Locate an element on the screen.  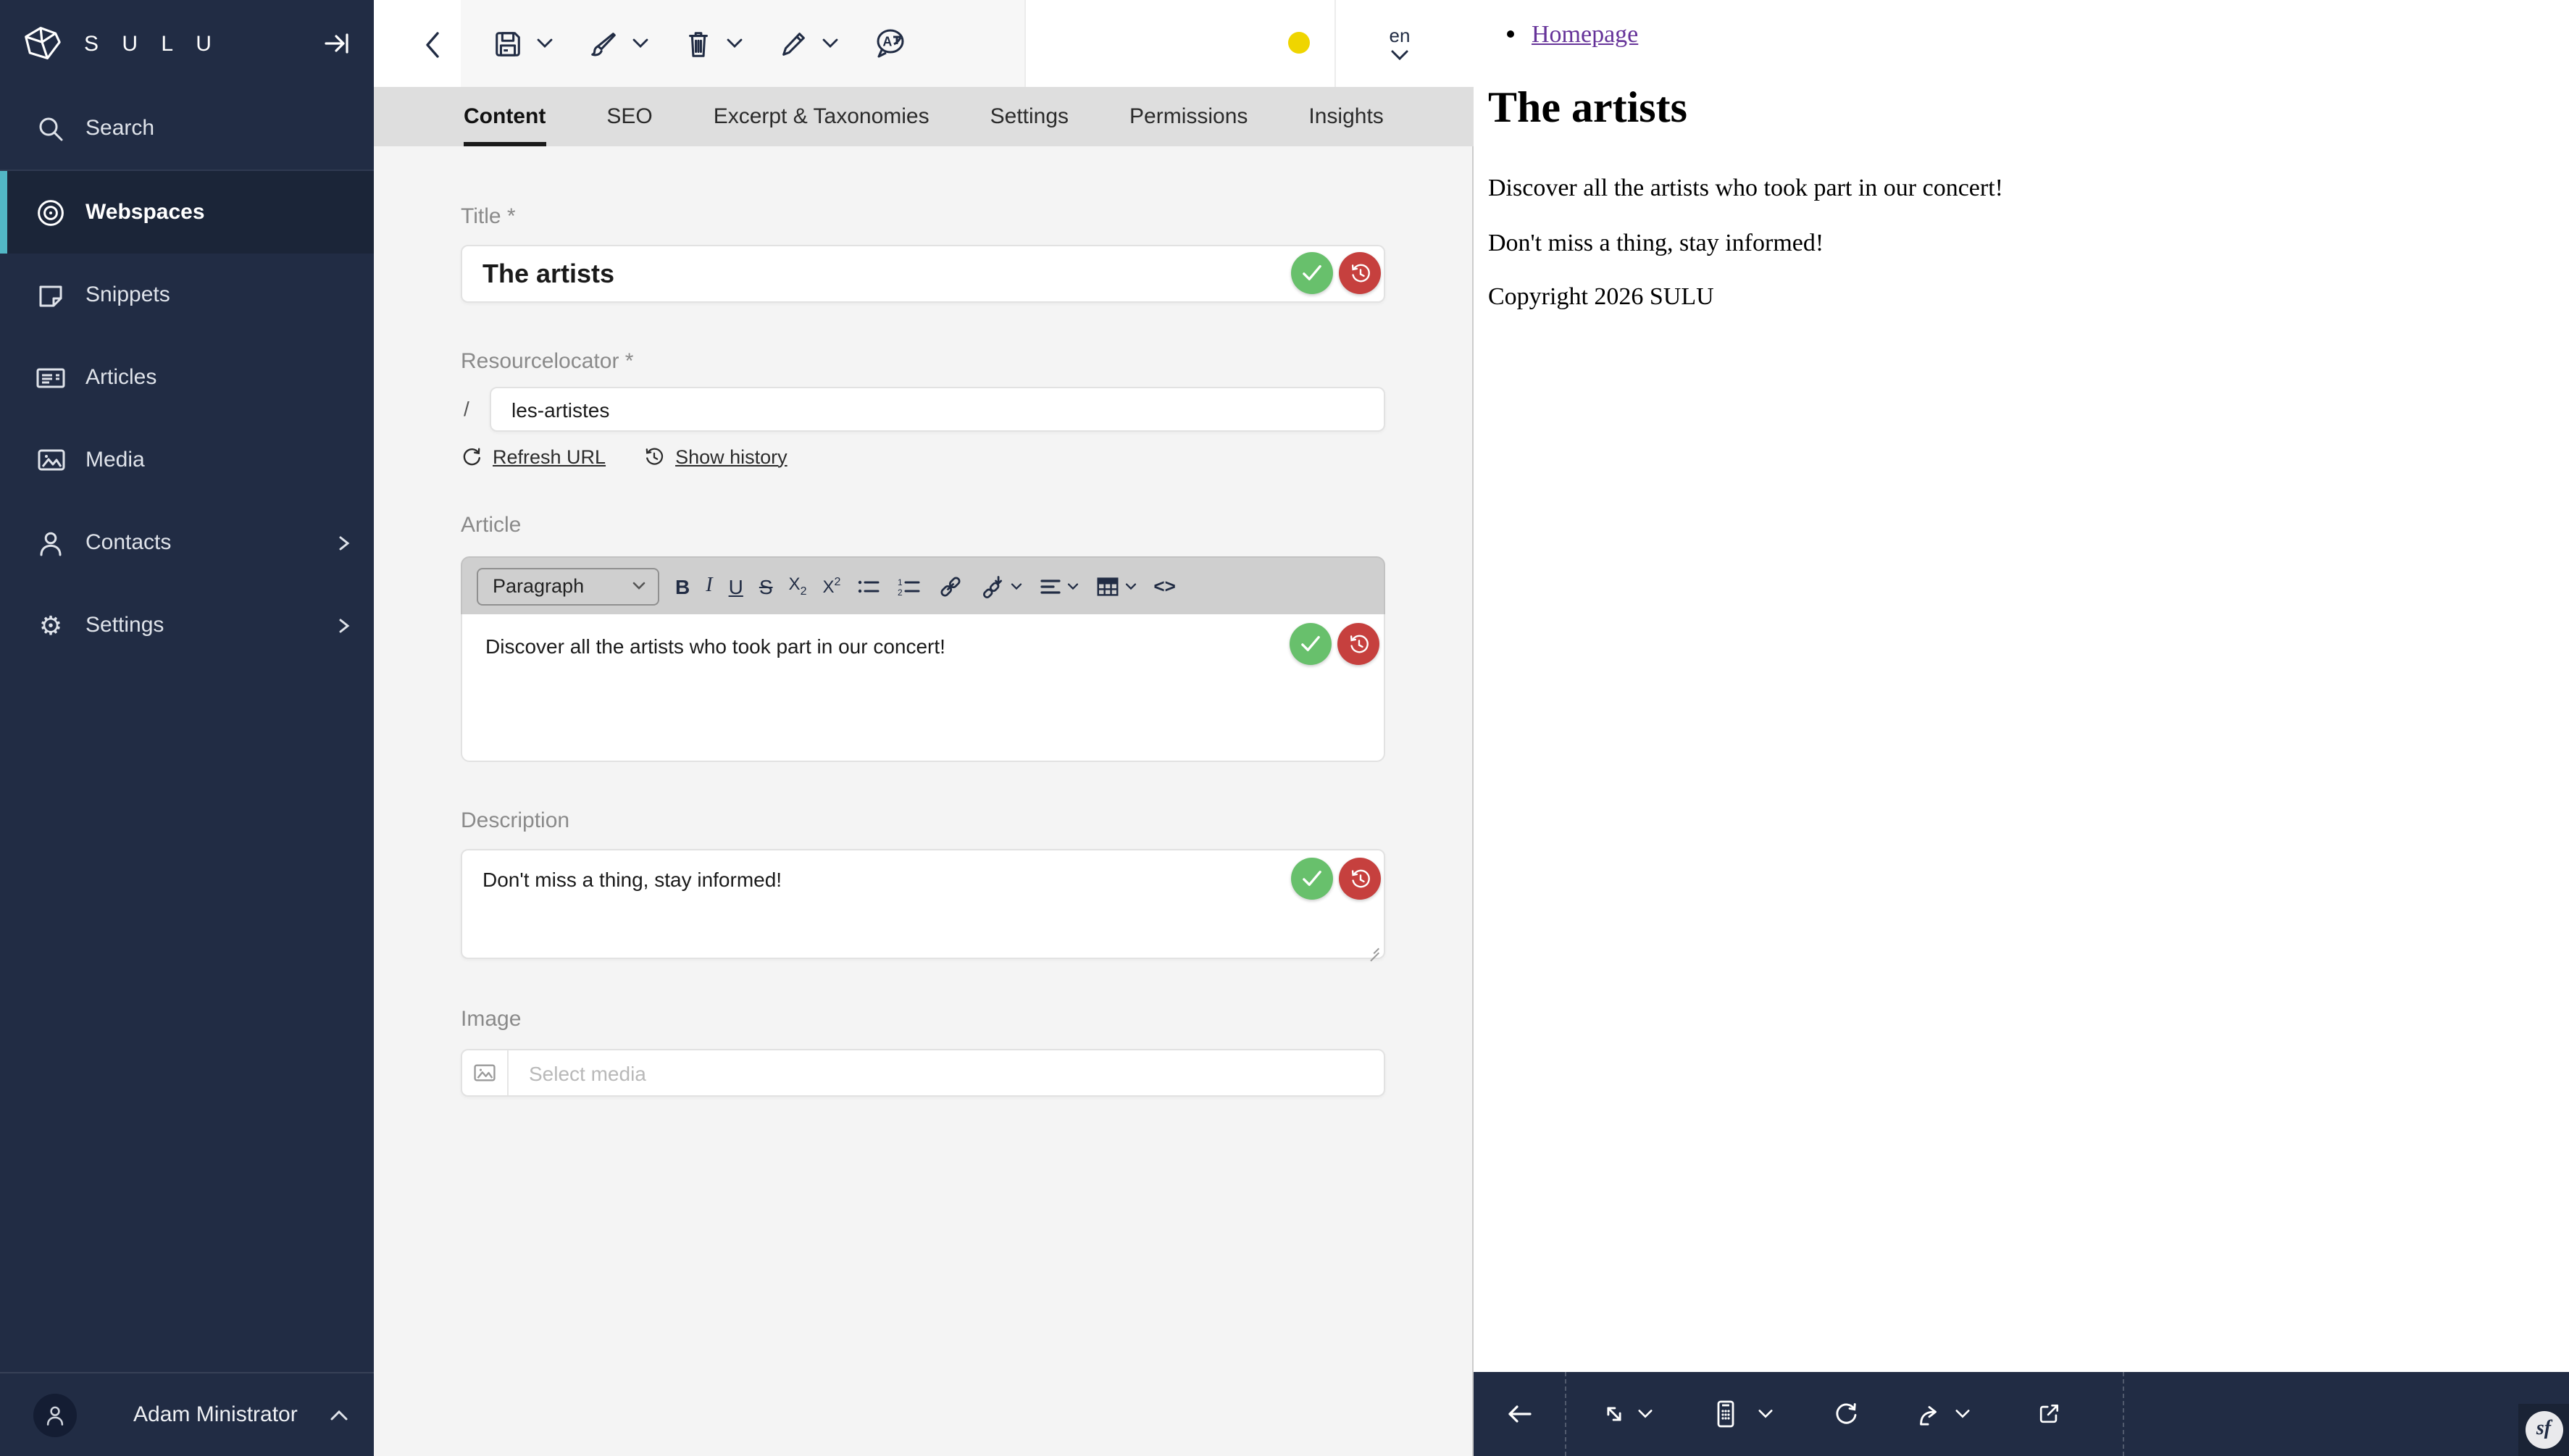
sidebar-item-media: Media is located at coordinates (187, 460).